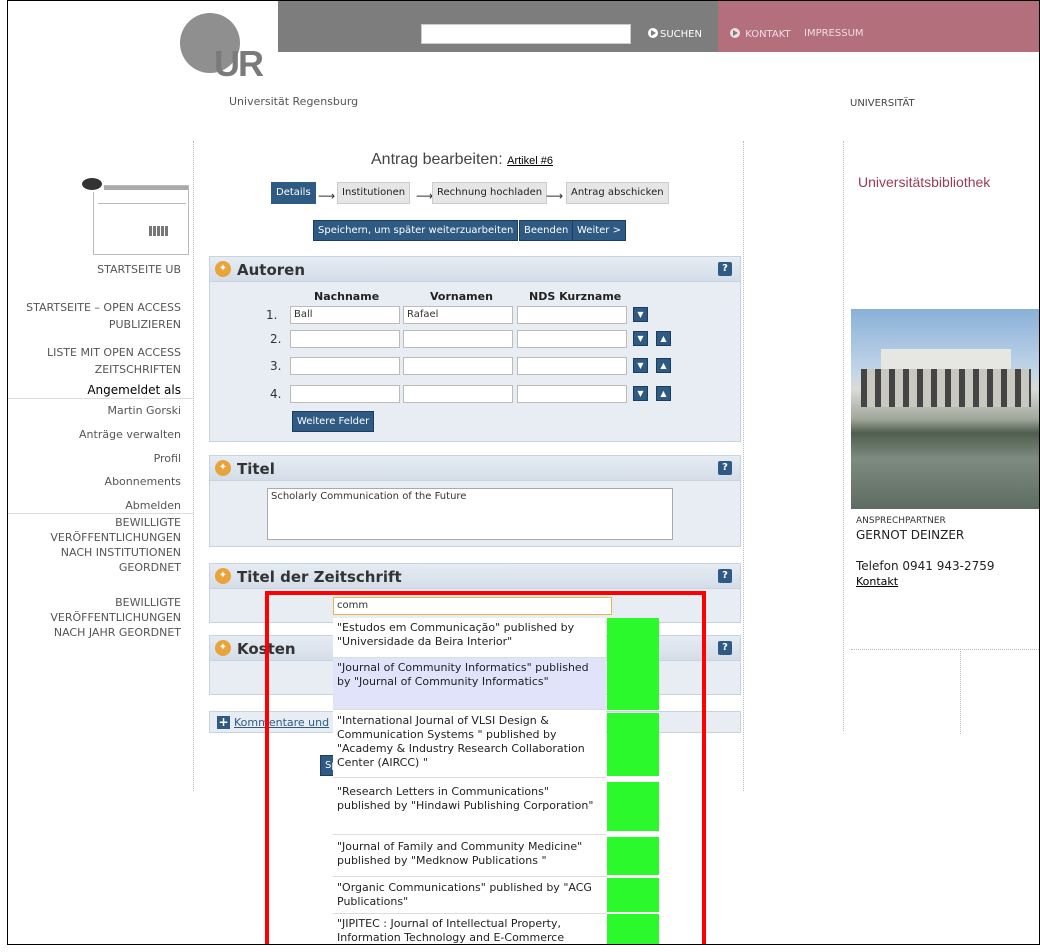  What do you see at coordinates (945, 409) in the screenshot?
I see `building-photo` at bounding box center [945, 409].